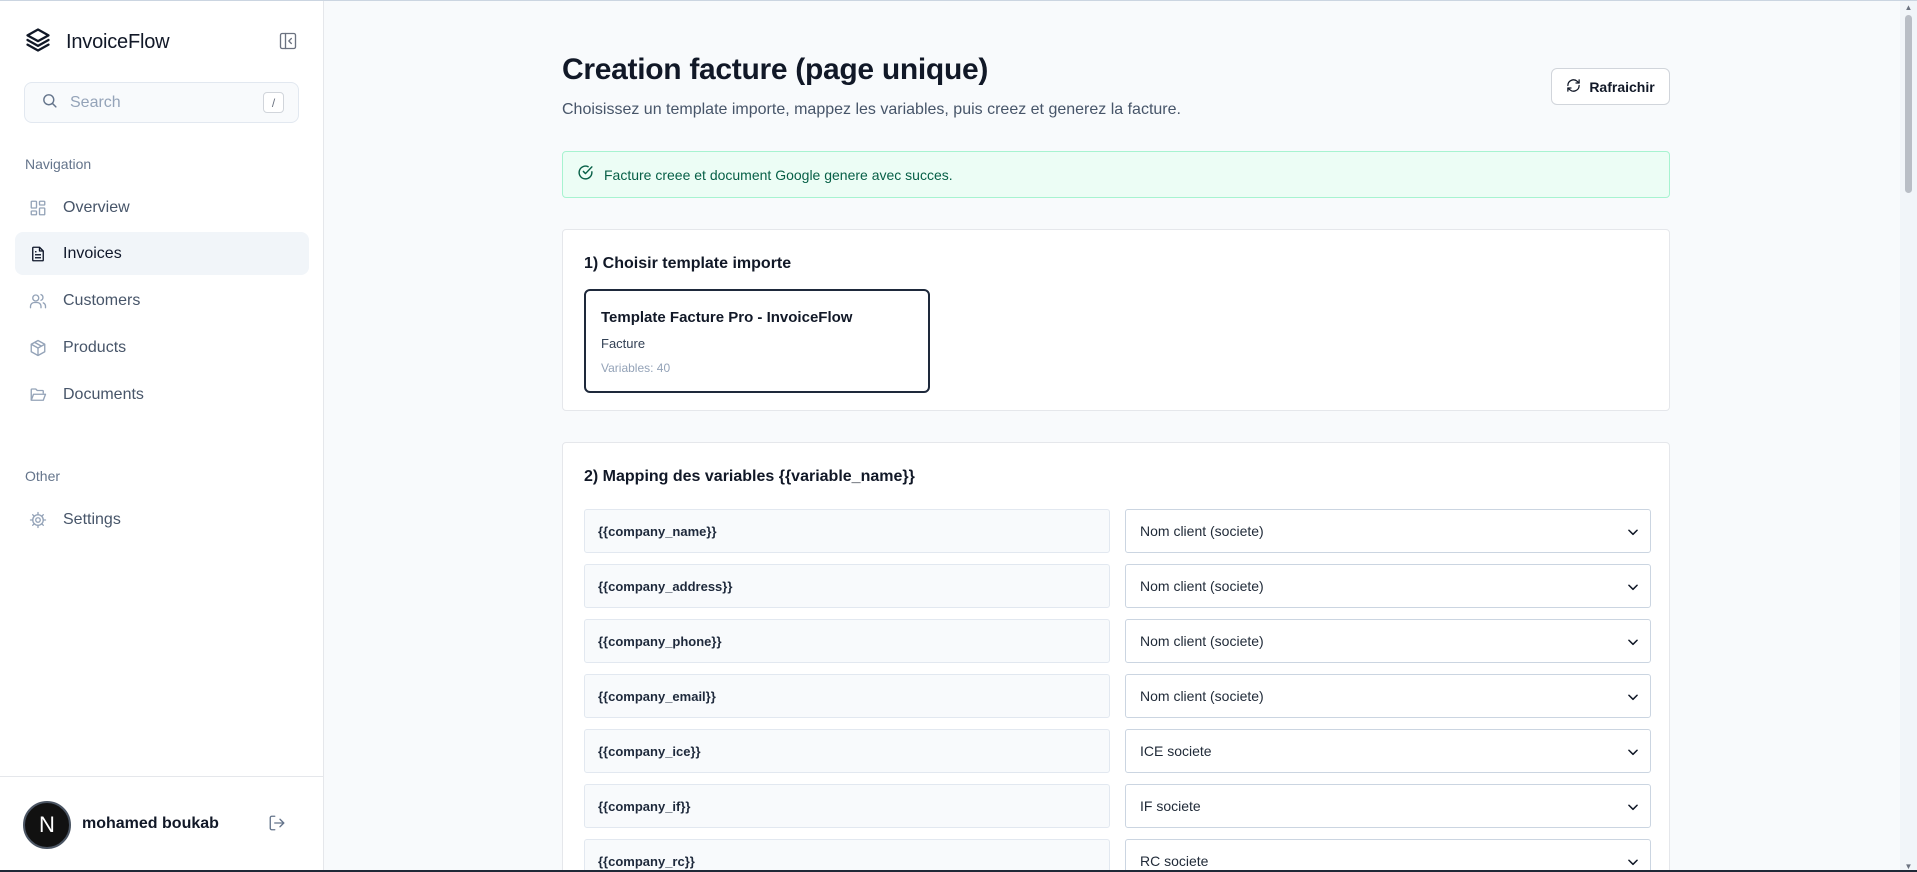  What do you see at coordinates (38, 348) in the screenshot?
I see `box-icon` at bounding box center [38, 348].